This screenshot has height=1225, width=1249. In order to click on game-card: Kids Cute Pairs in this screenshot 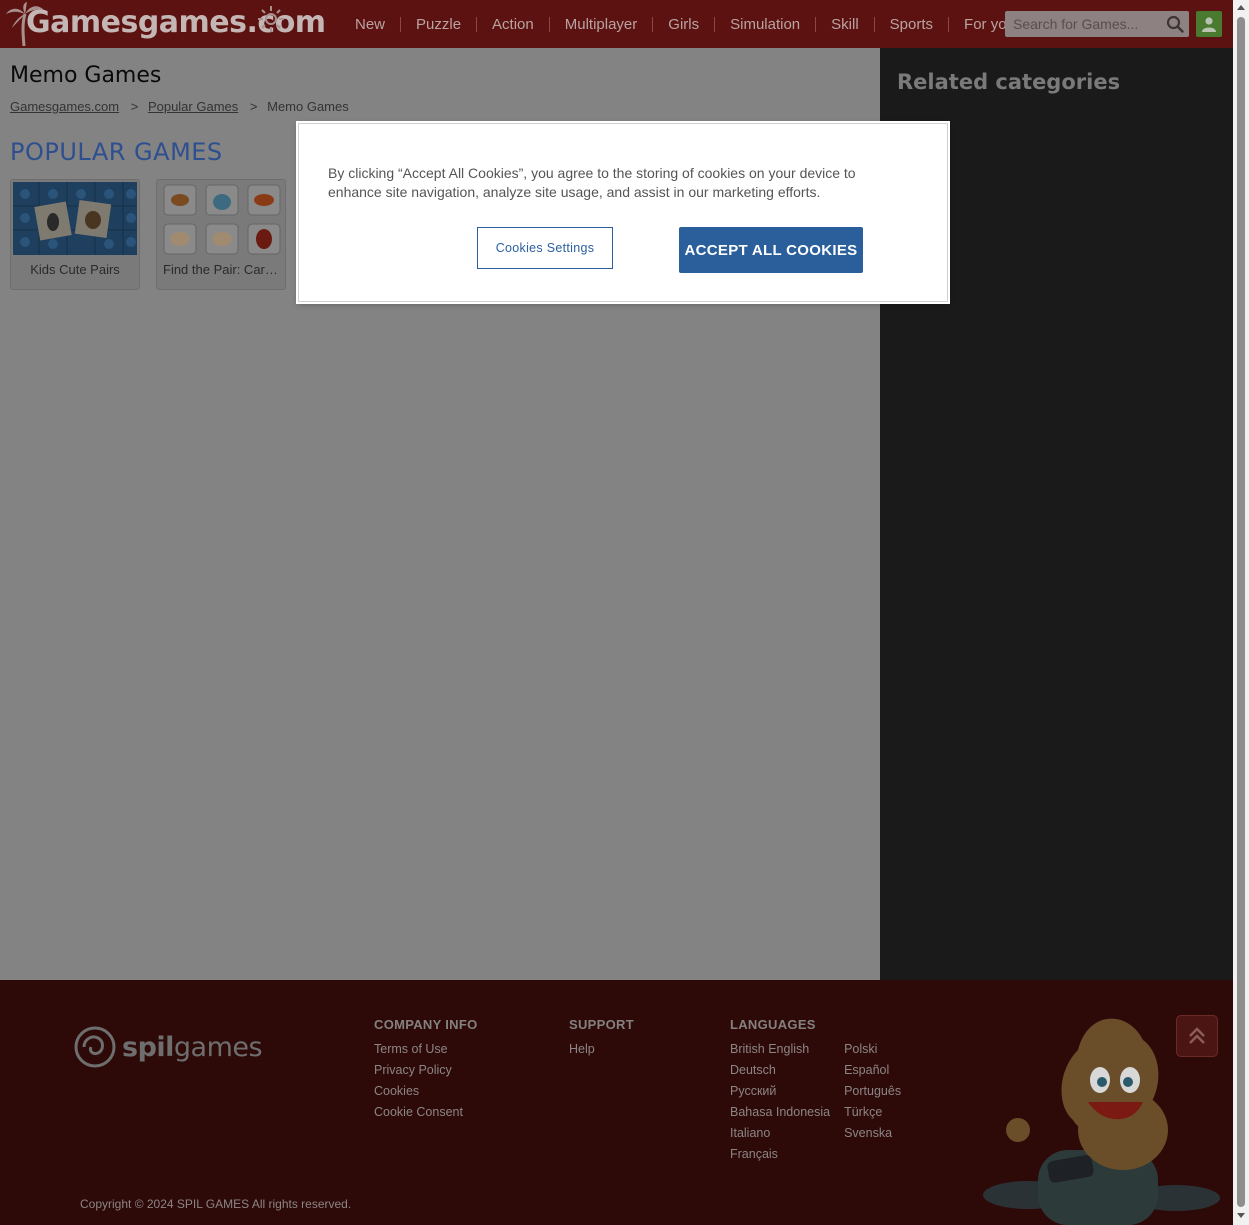, I will do `click(75, 234)`.